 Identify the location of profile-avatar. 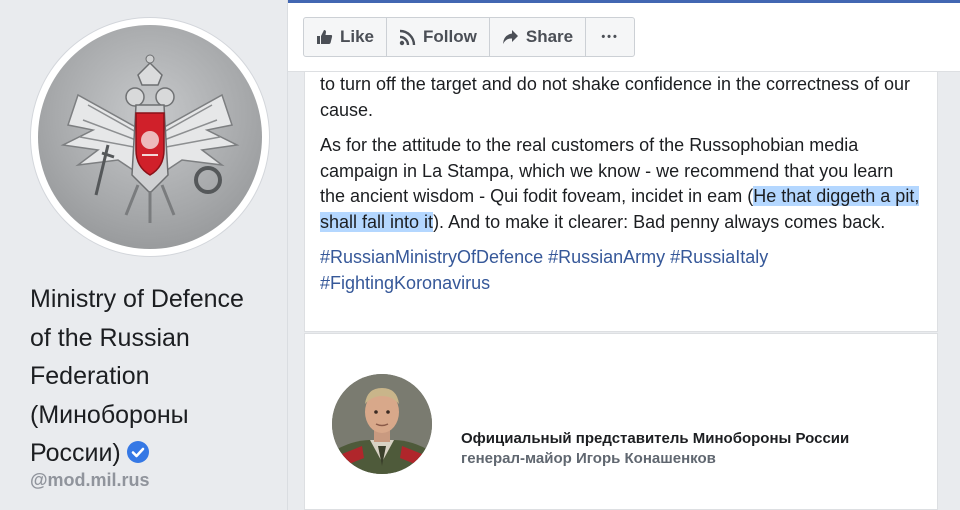
(150, 137).